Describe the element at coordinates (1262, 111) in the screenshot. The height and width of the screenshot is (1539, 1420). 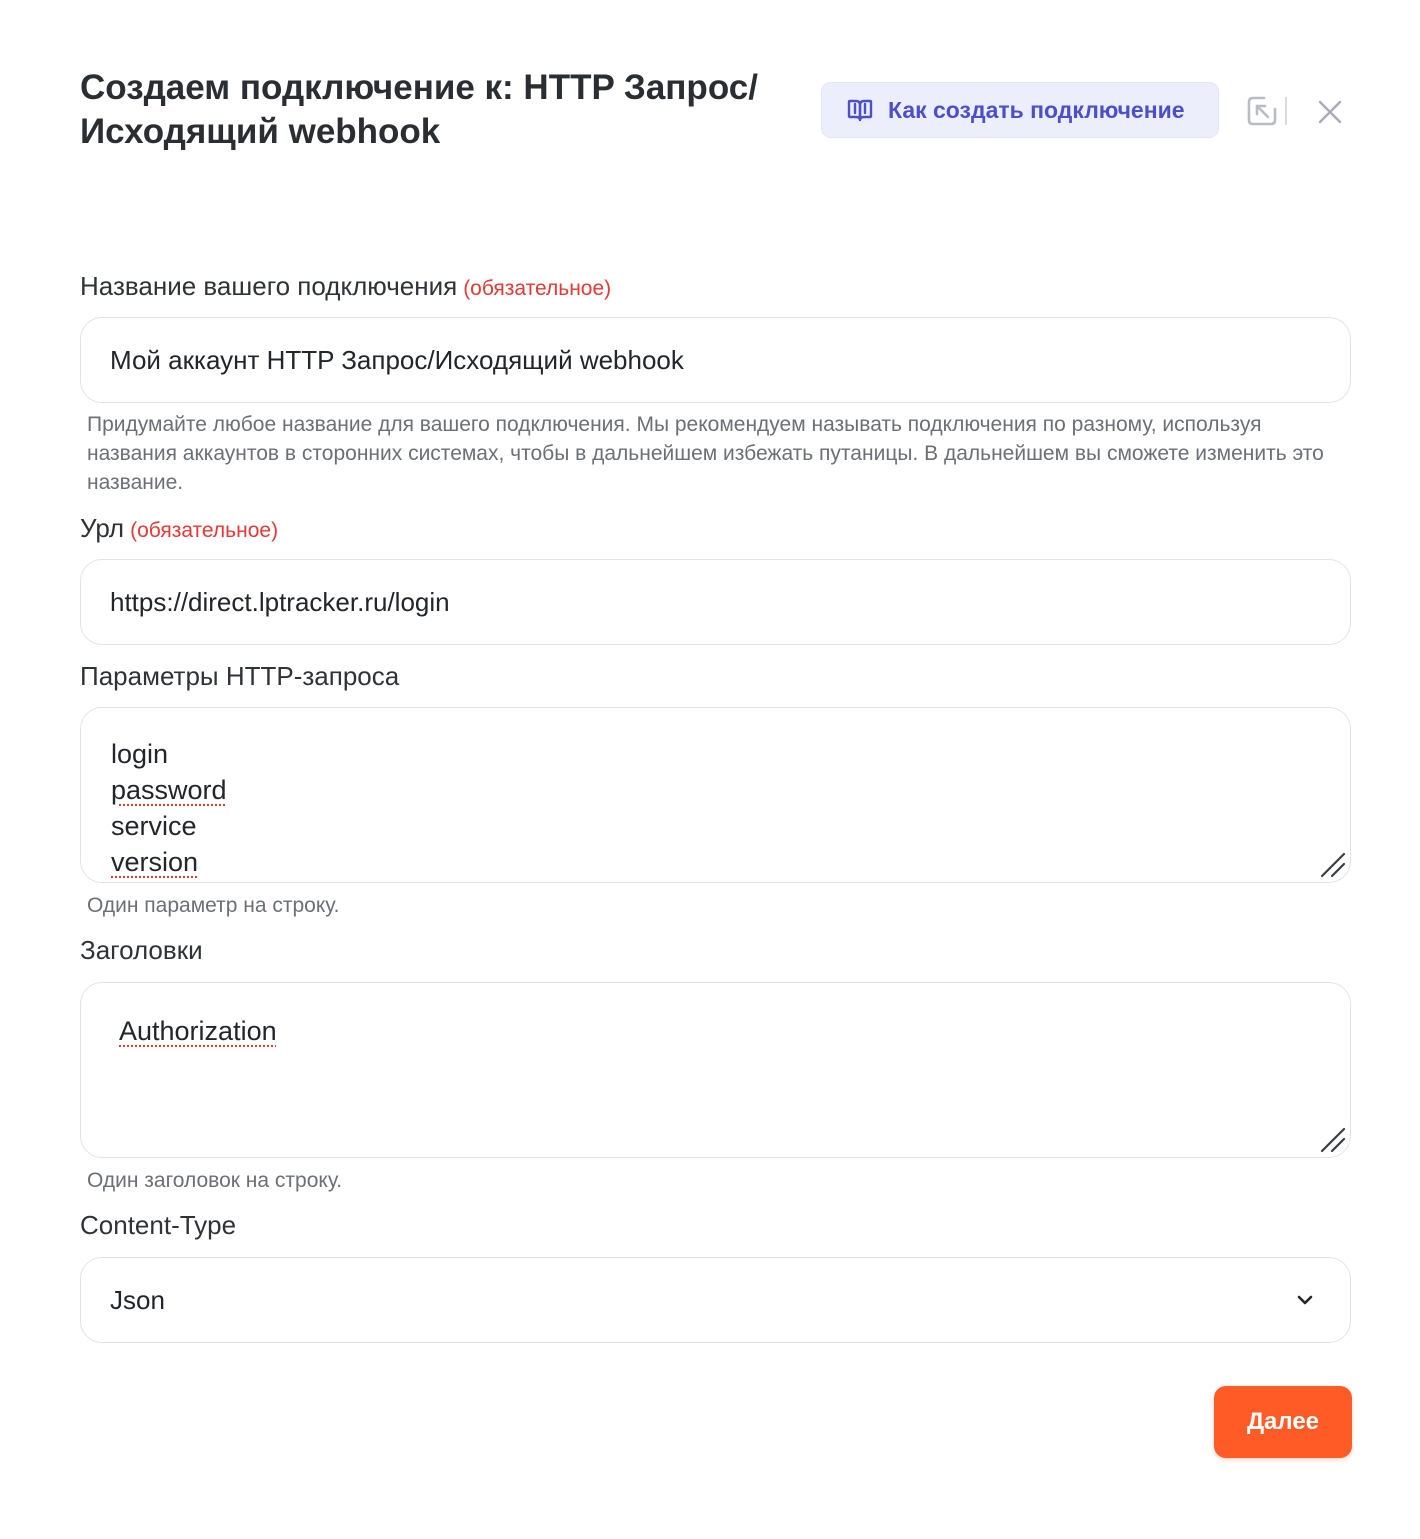
I see `collapse-icon` at that location.